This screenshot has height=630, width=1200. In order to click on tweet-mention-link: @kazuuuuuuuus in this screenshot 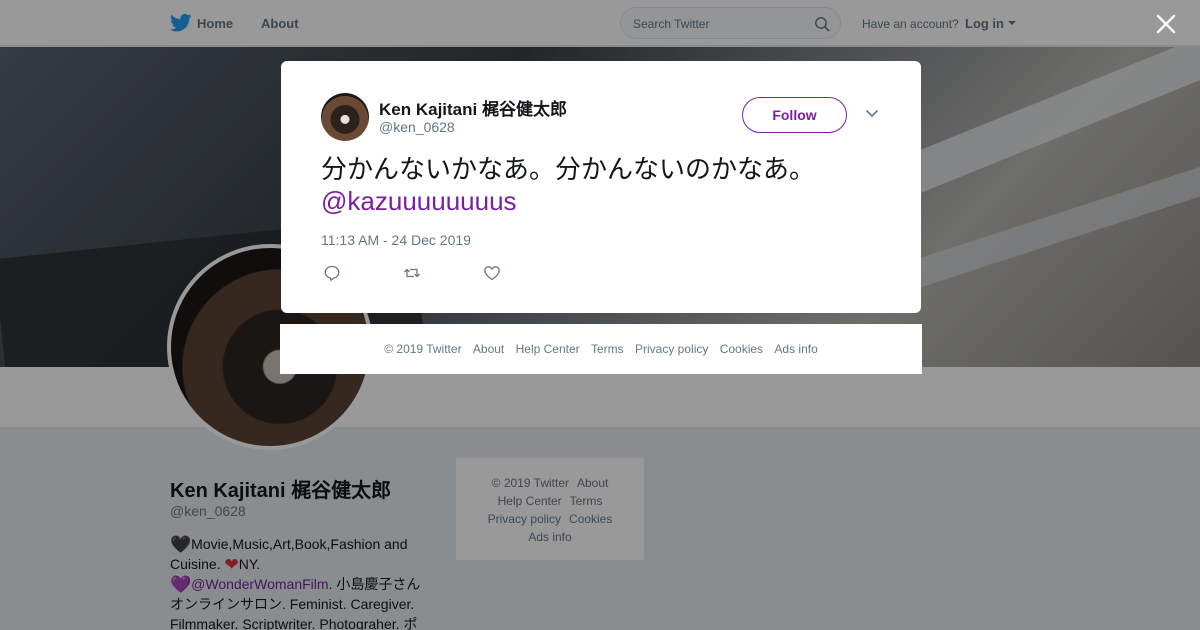, I will do `click(419, 201)`.